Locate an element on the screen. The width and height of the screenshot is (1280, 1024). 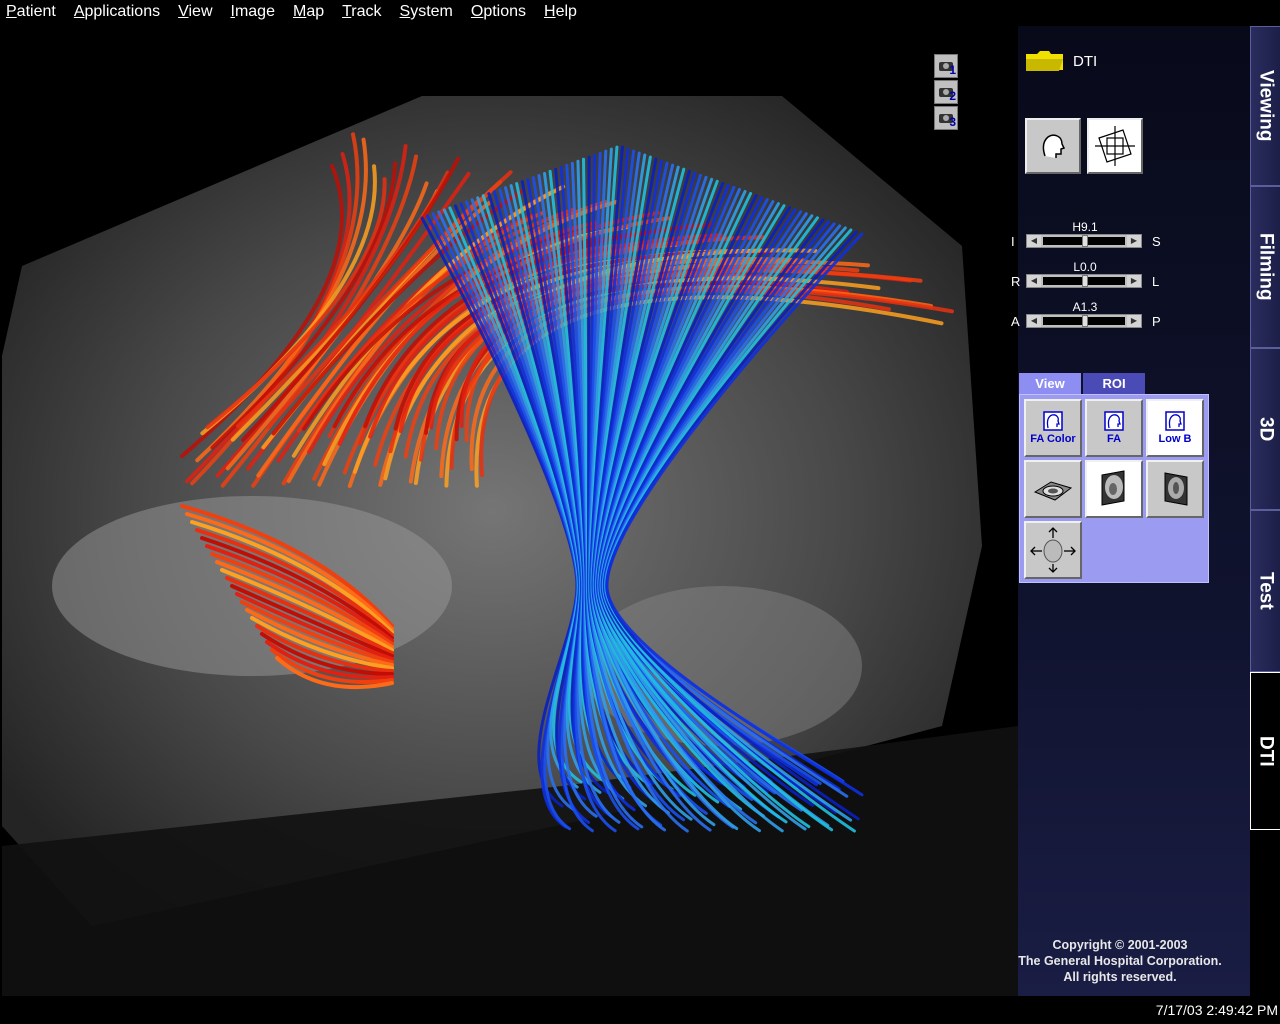
tab-label: DTI is located at coordinates (1266, 751).